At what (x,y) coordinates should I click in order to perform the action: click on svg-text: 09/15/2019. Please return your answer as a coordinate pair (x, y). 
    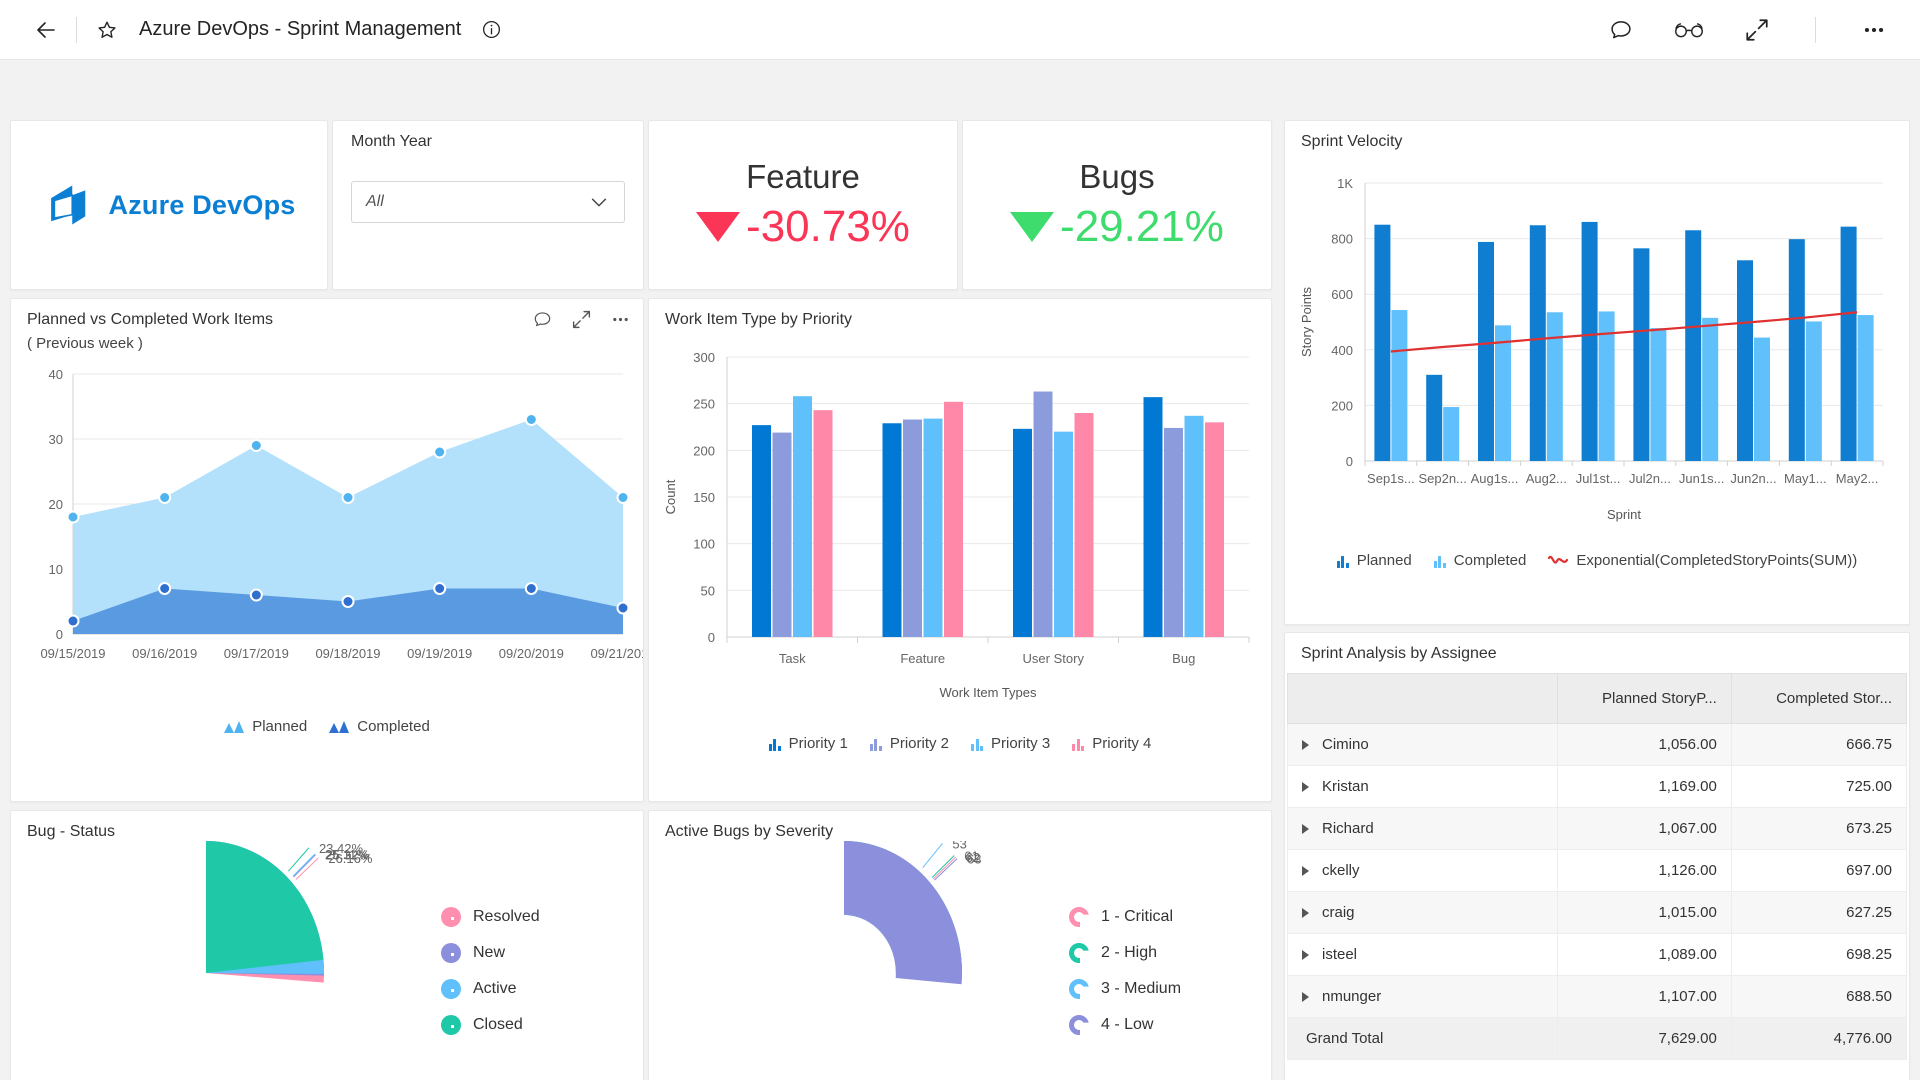
    Looking at the image, I should click on (72, 653).